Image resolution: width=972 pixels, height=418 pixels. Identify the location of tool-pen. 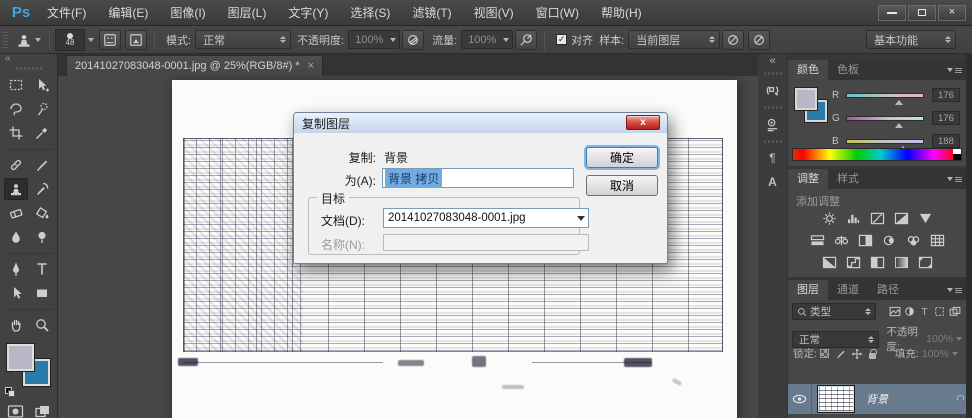
(16, 269).